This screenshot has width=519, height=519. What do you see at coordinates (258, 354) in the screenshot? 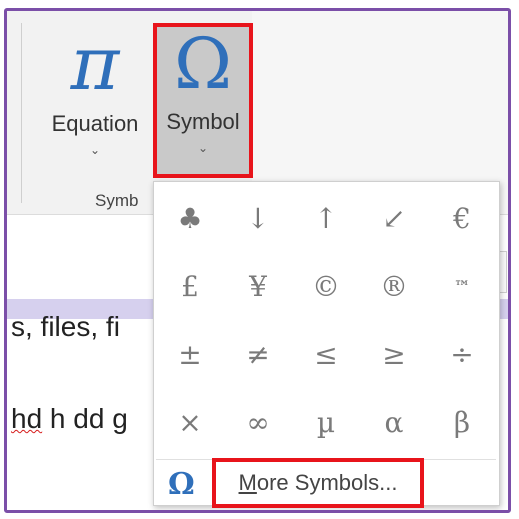
I see `symbol-cell: ≠` at bounding box center [258, 354].